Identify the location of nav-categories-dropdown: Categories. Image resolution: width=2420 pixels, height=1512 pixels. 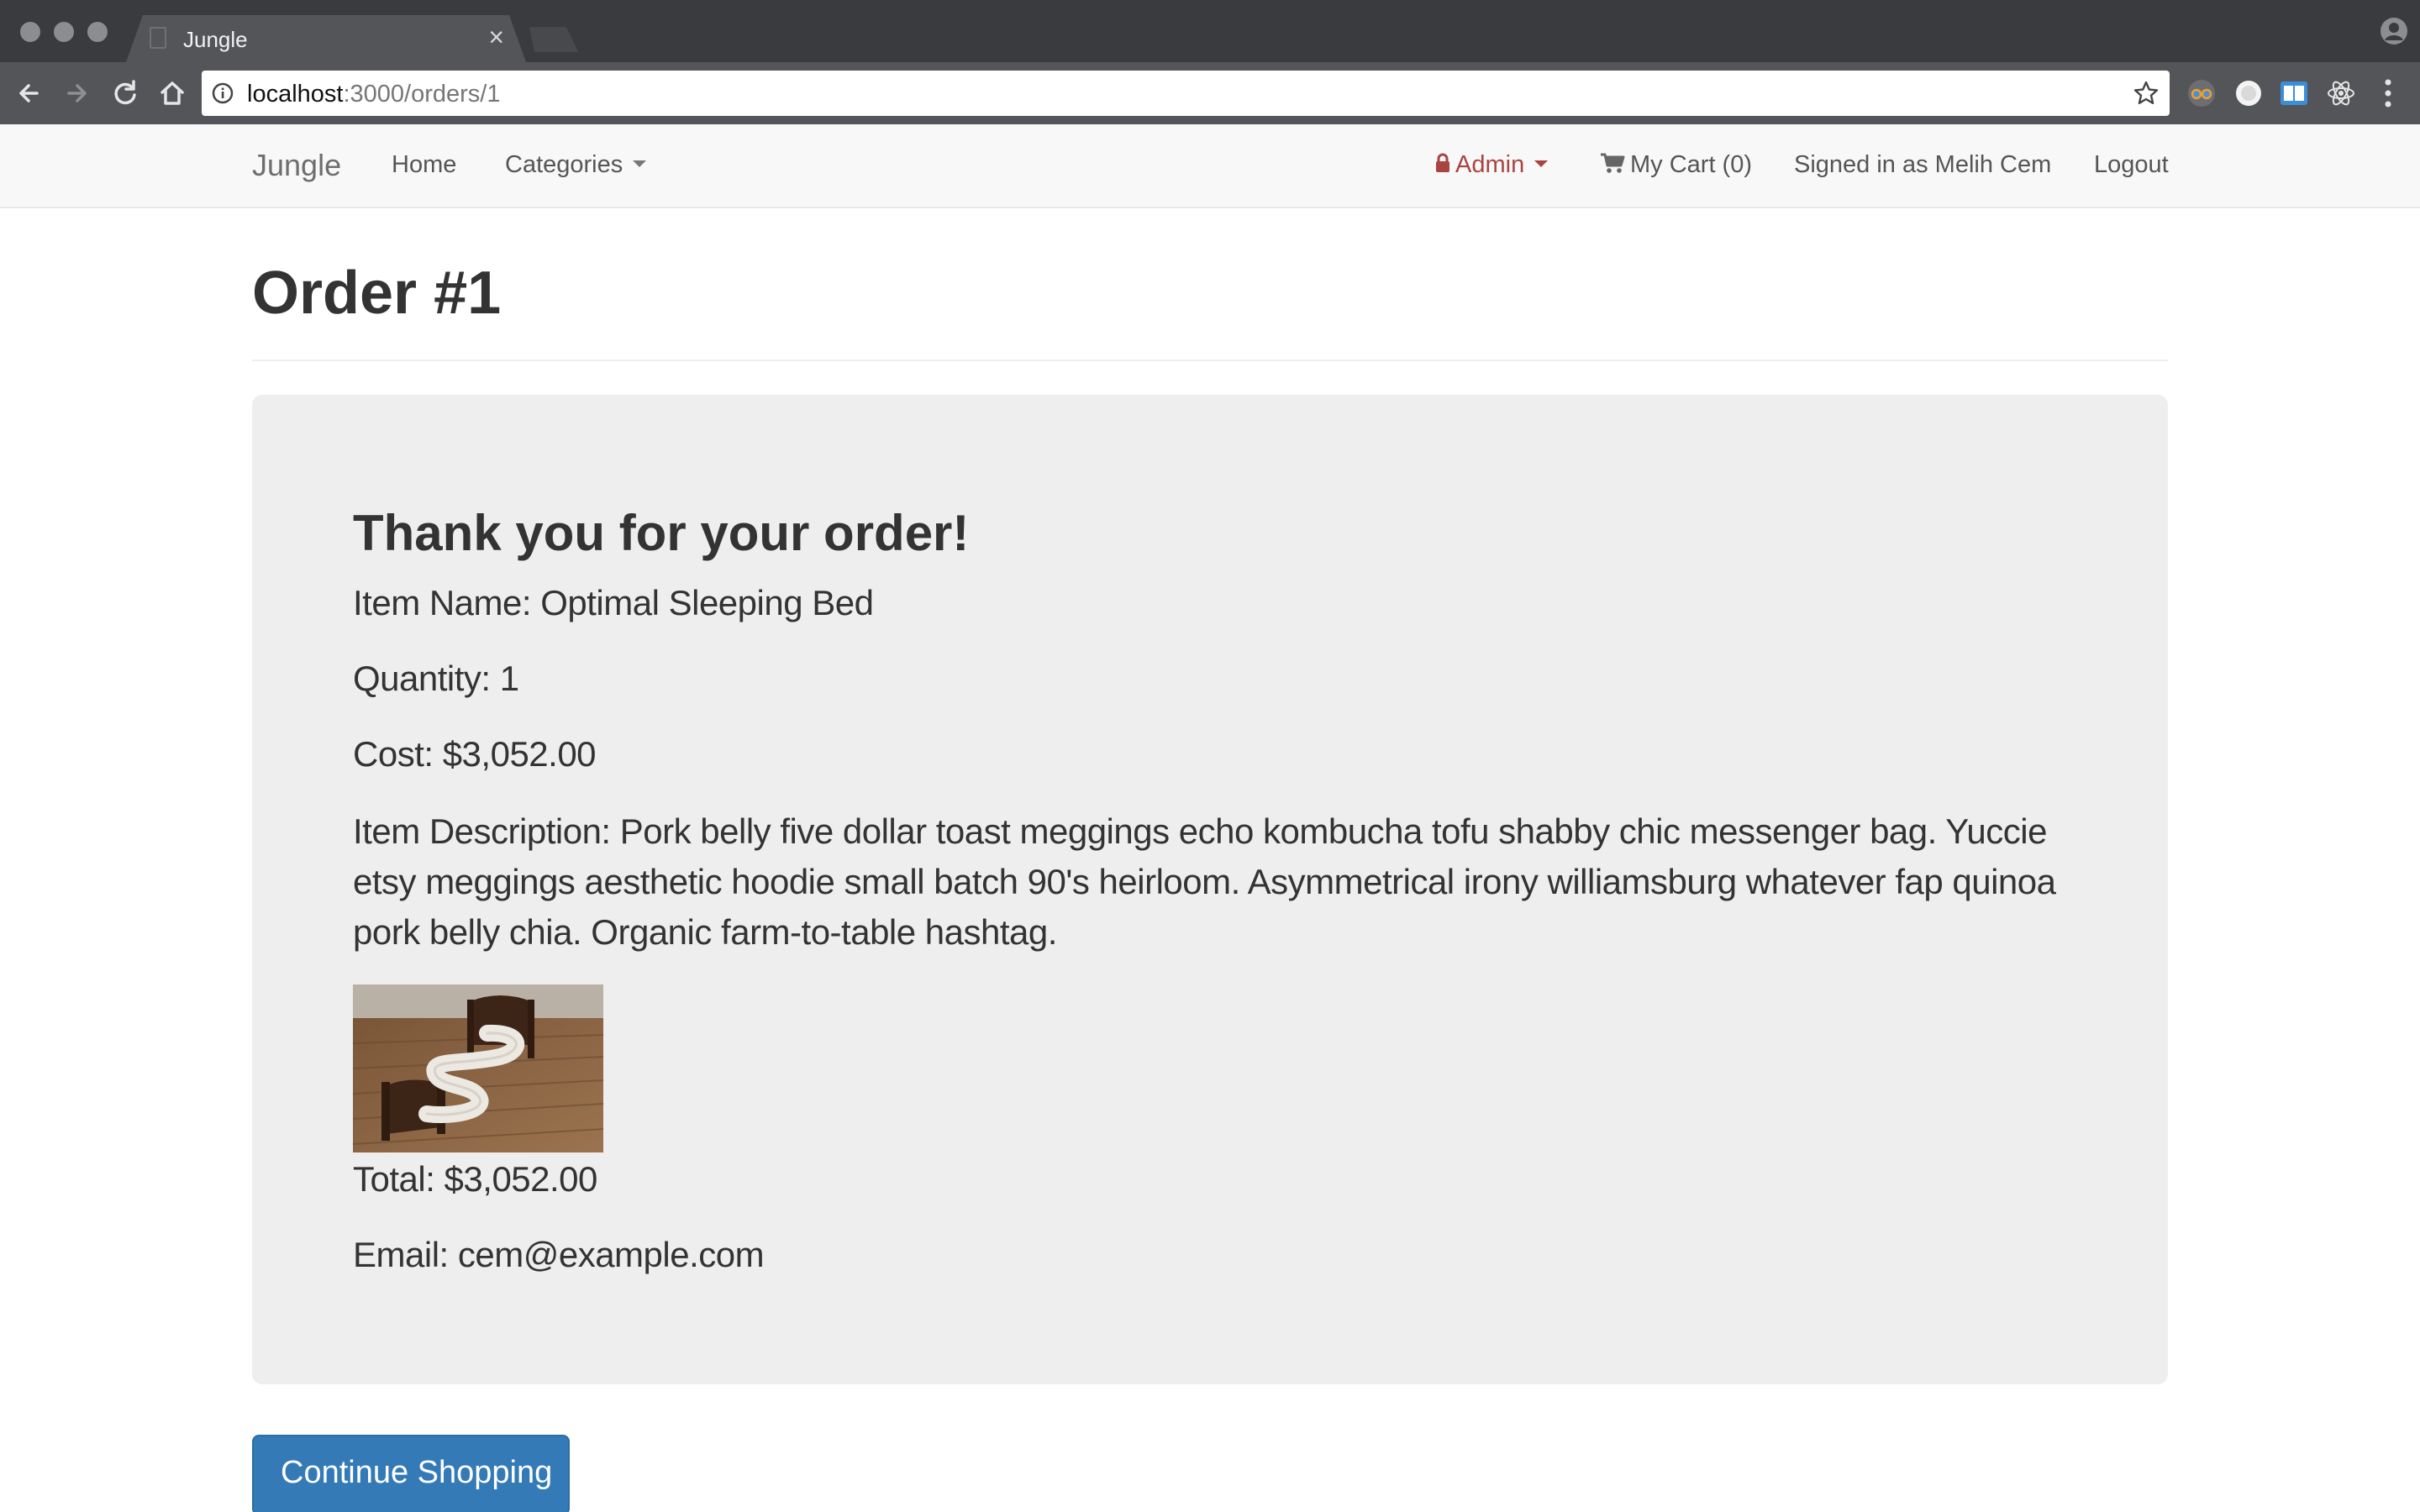
(576, 165).